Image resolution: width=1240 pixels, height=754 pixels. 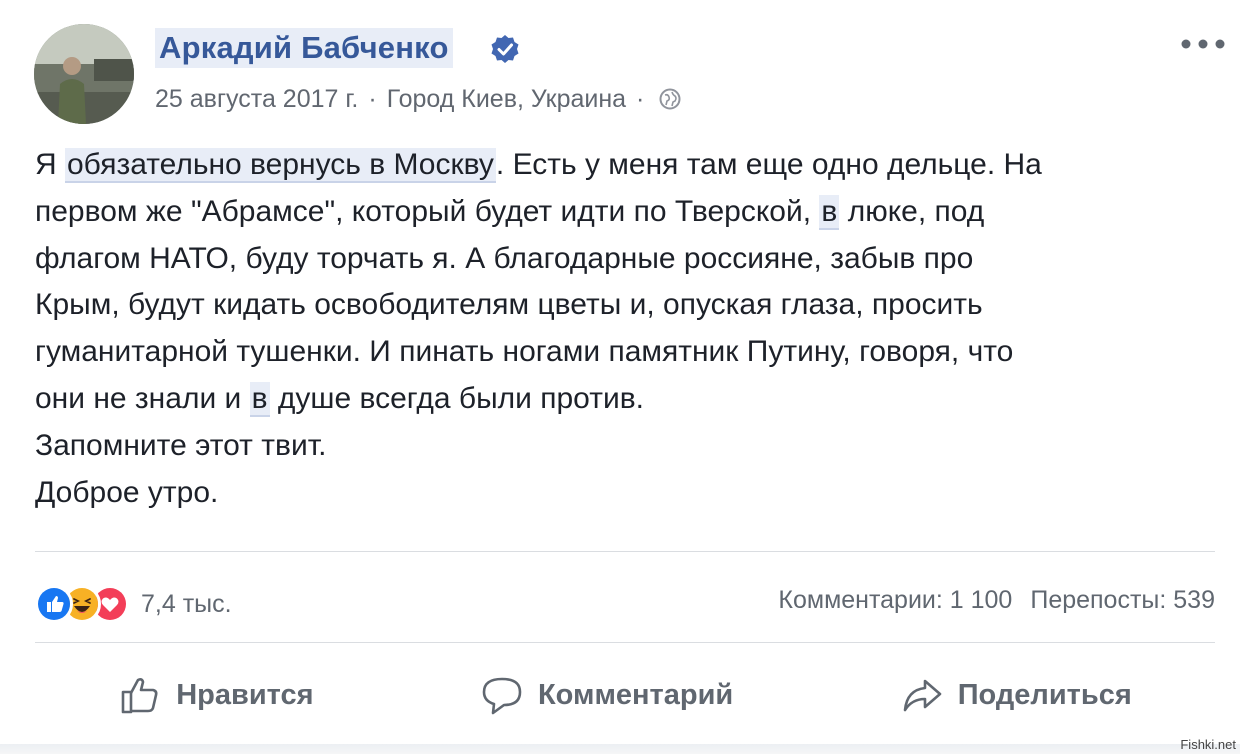 What do you see at coordinates (256, 99) in the screenshot?
I see `post-date-link: 25 августа 2017 г.` at bounding box center [256, 99].